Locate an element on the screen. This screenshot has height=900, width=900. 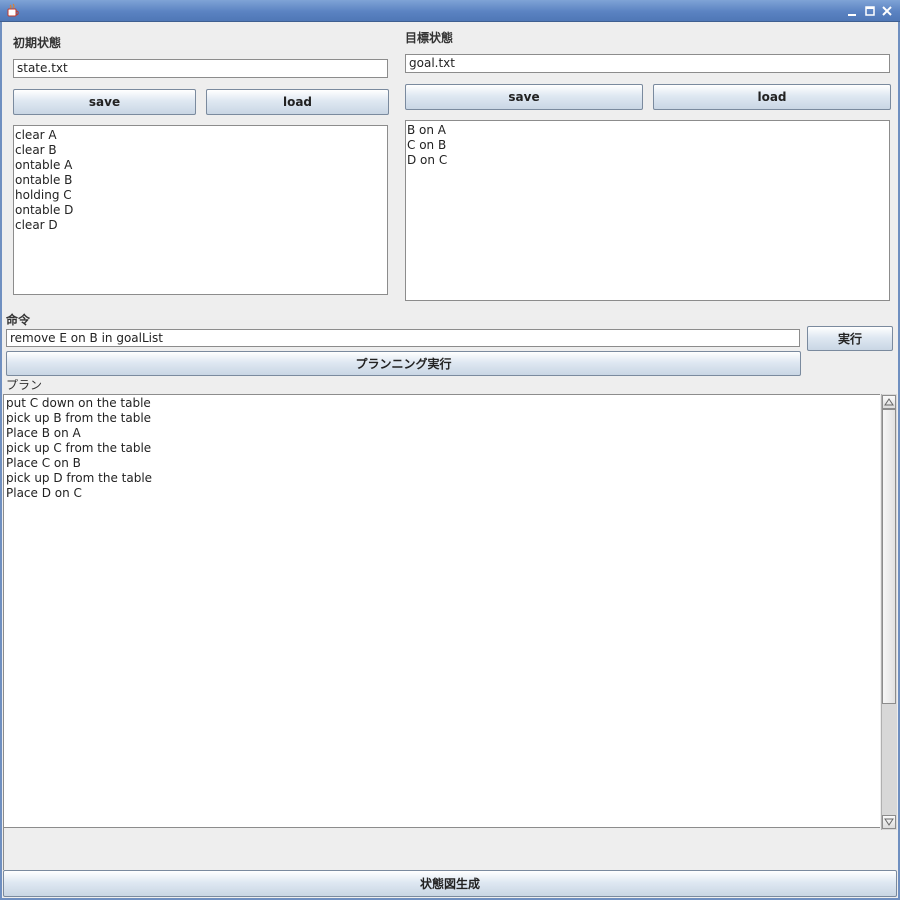
plan-step: pick up C from the table is located at coordinates (79, 448).